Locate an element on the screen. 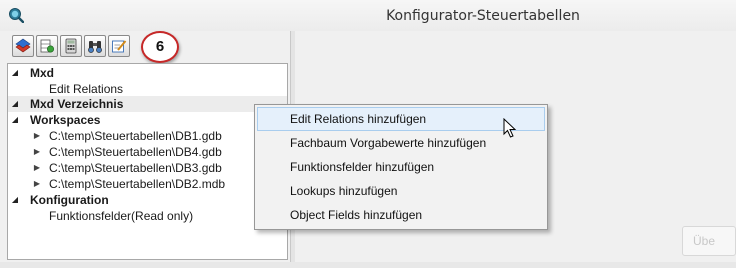  tree-node-label: Funktionsfelder(Read only) is located at coordinates (121, 216).